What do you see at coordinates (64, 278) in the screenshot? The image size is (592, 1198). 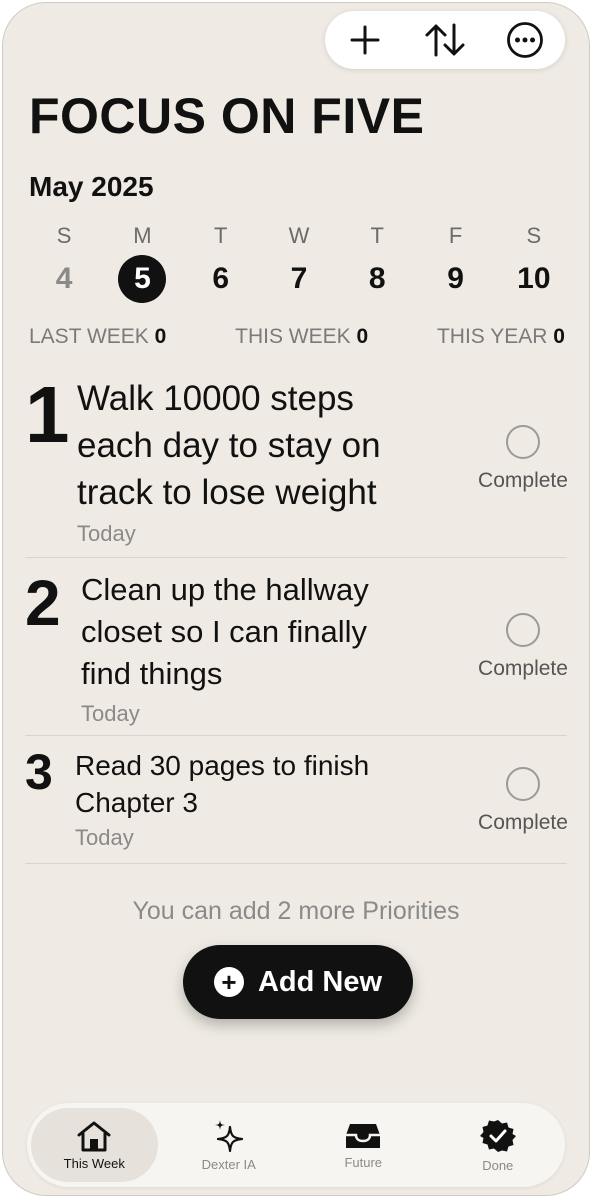 I see `day-number: 4` at bounding box center [64, 278].